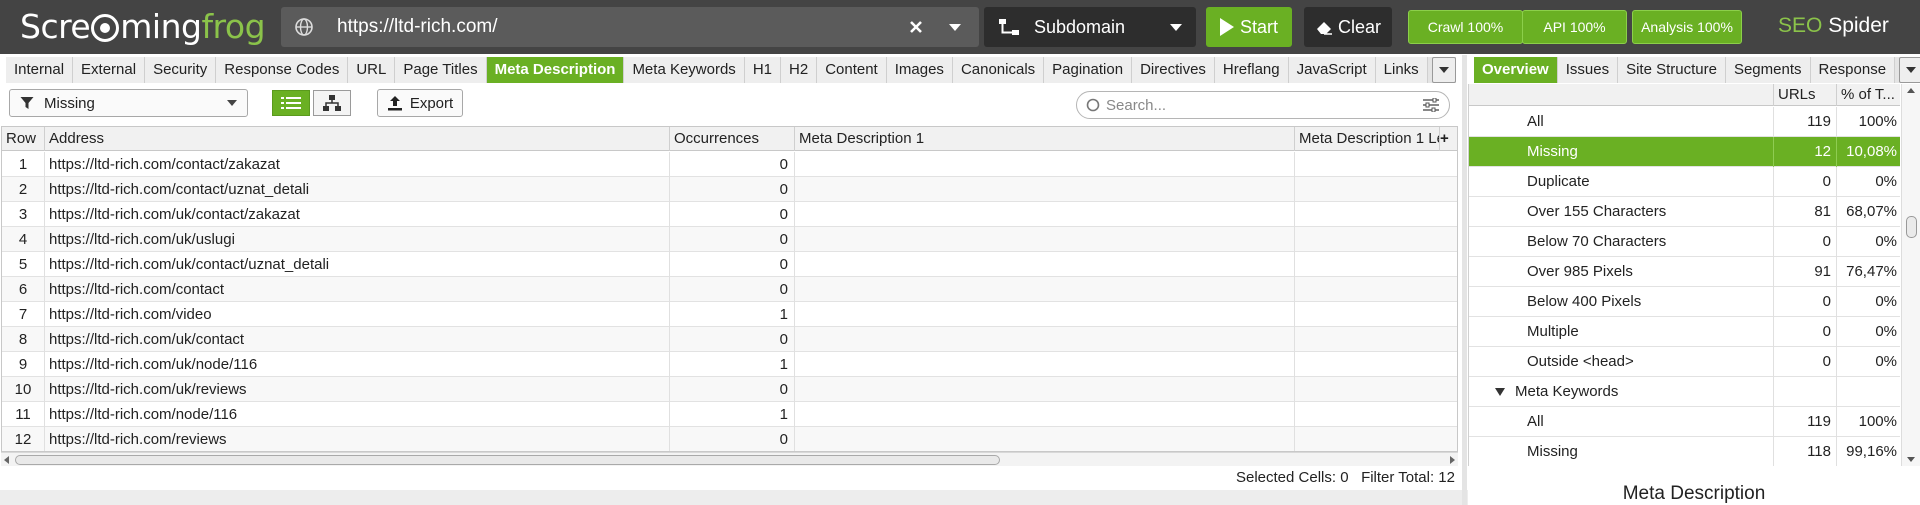 This screenshot has height=505, width=1920. I want to click on table-row: 9 https://ltd-rich.com/uk/node/116 1, so click(729, 364).